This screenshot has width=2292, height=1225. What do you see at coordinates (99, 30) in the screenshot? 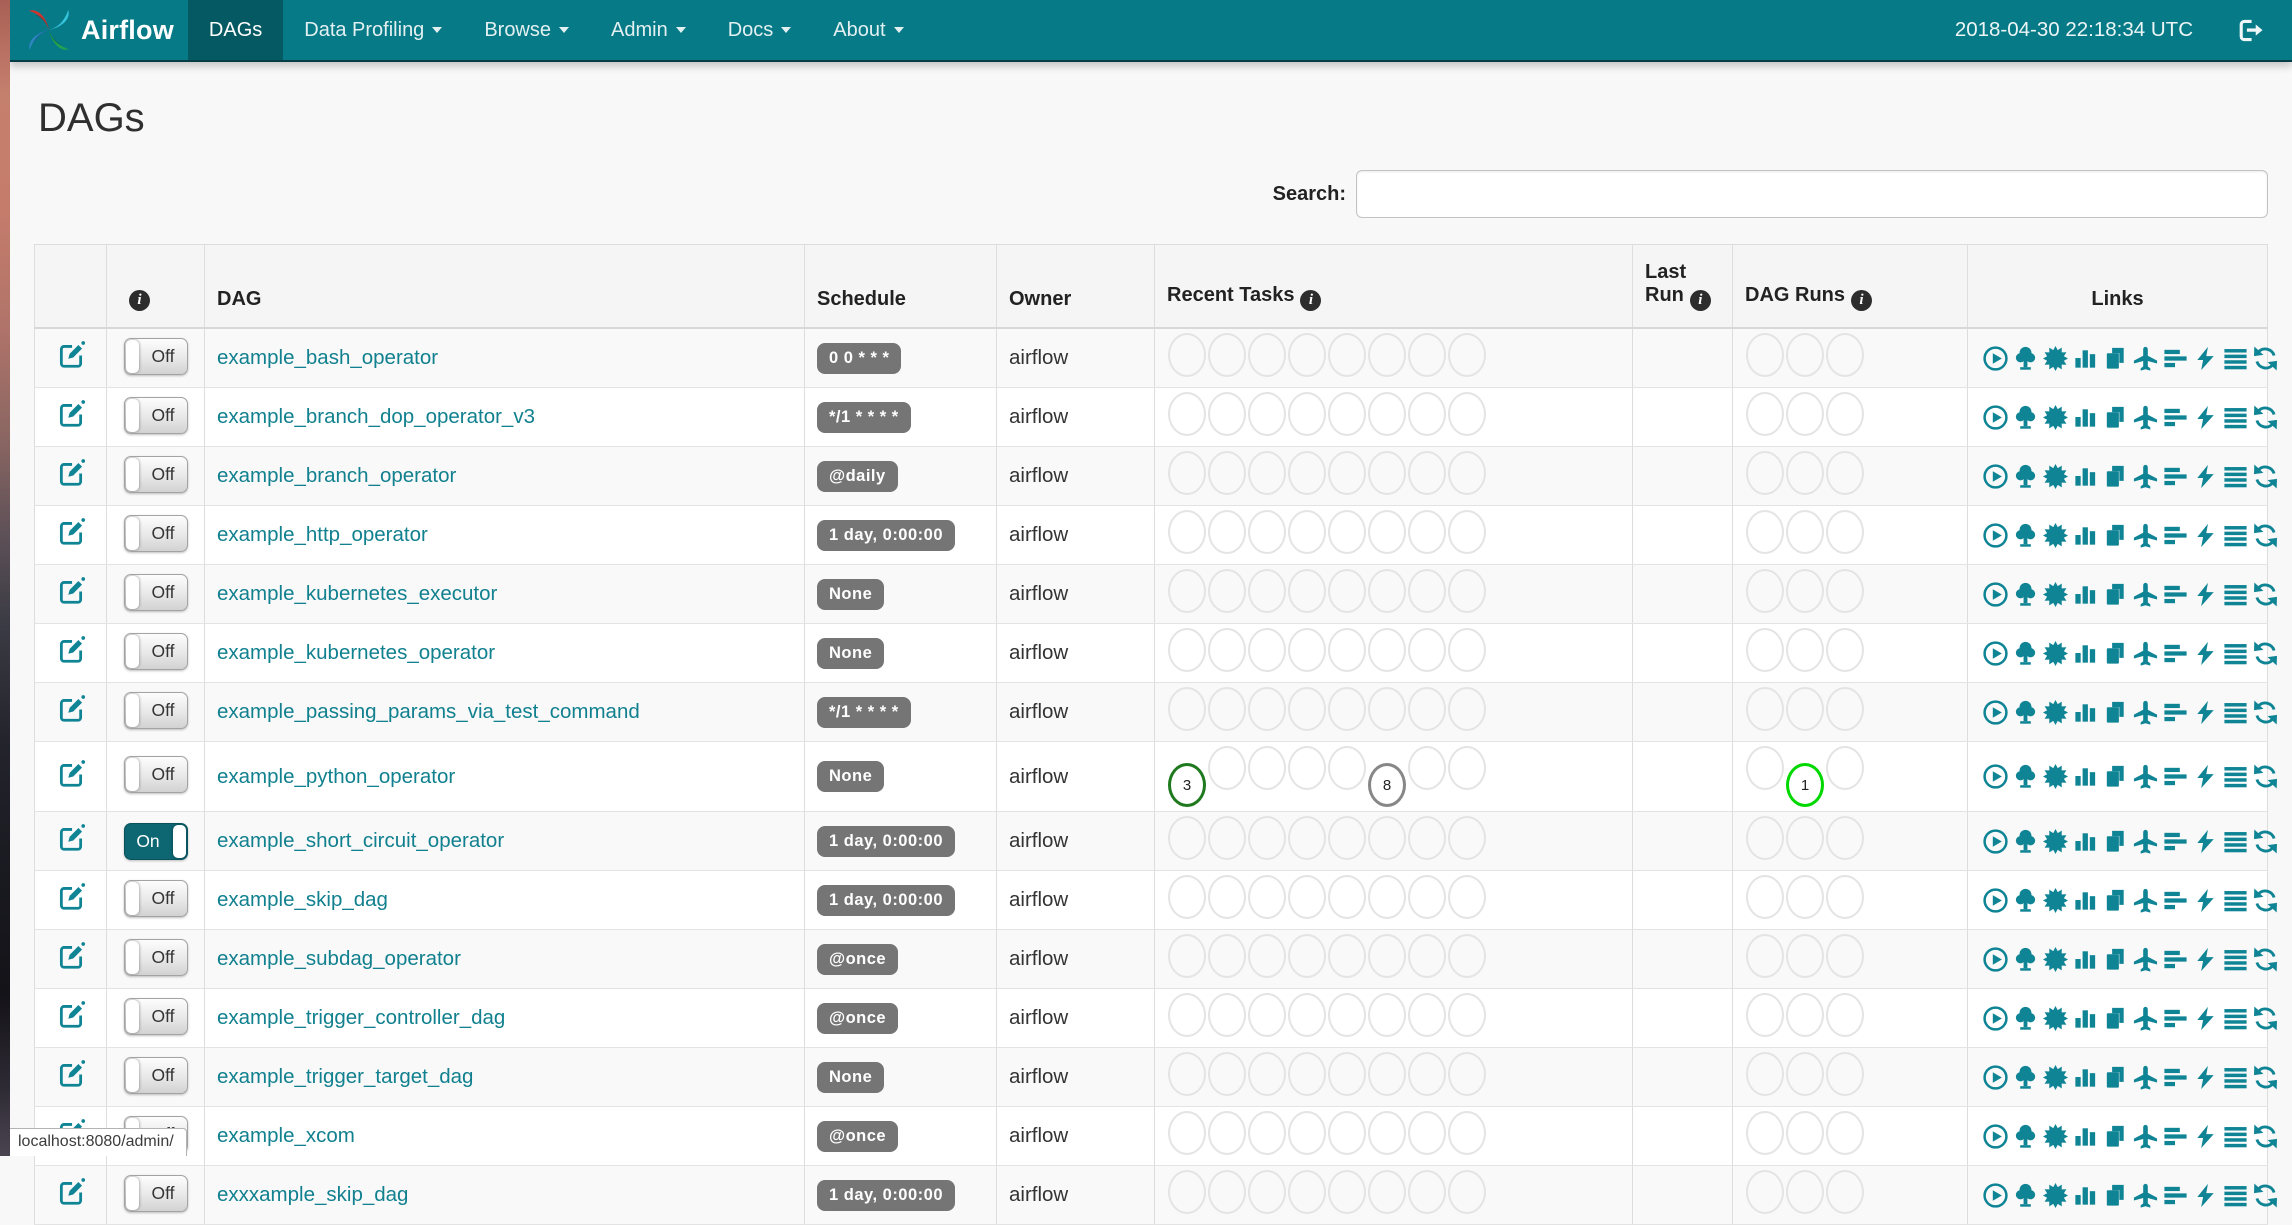
I see `airflow-brand: Airflow` at bounding box center [99, 30].